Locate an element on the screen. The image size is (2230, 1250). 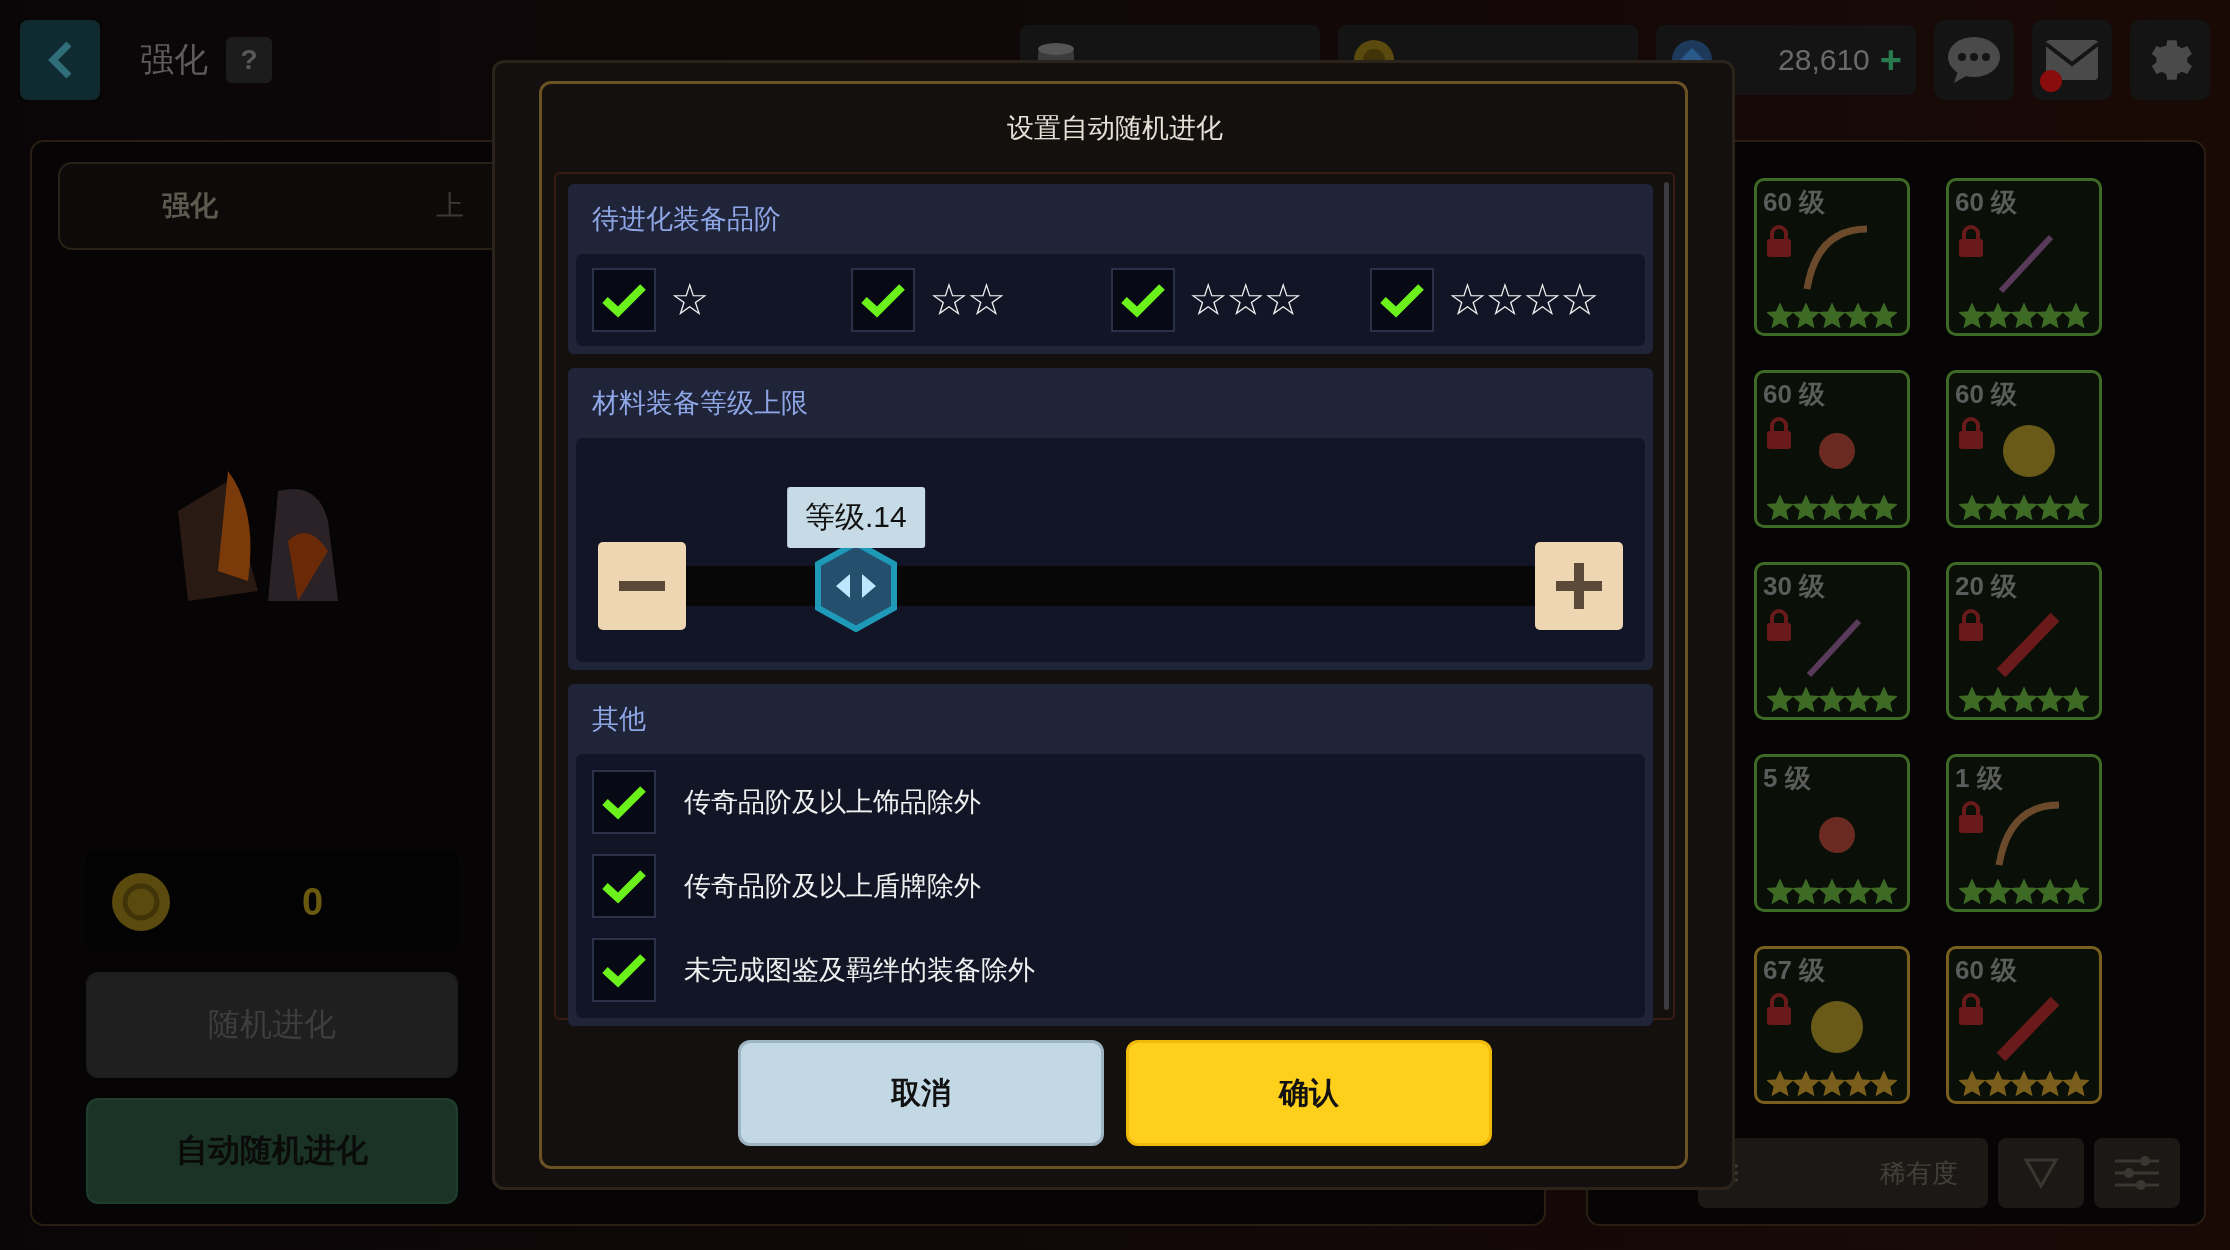
item-card: 20 级 is located at coordinates (2024, 641).